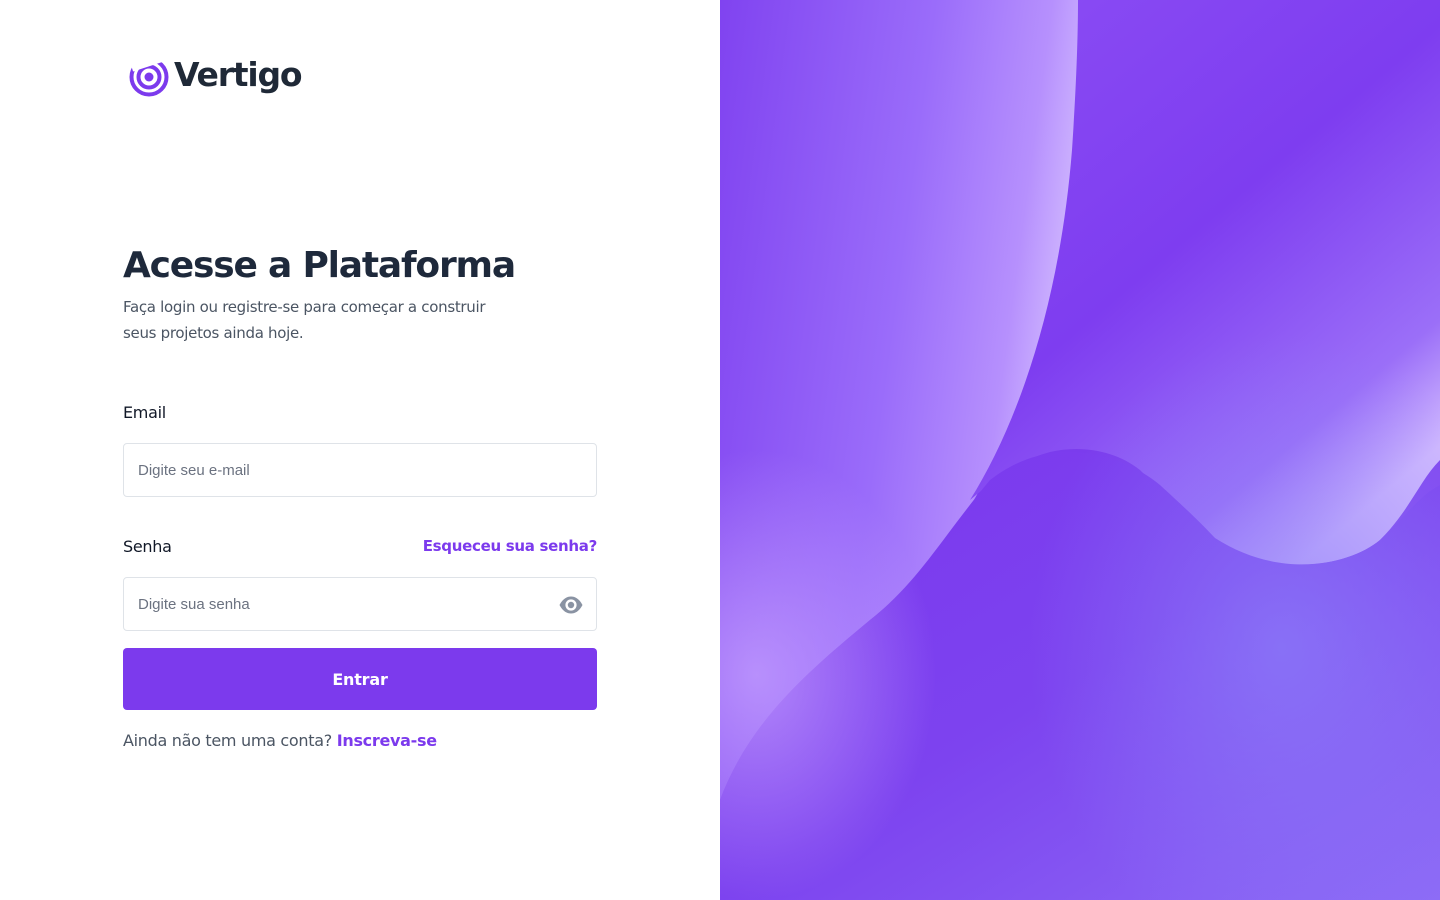 This screenshot has width=1440, height=900. What do you see at coordinates (147, 546) in the screenshot?
I see `password-label: Senha` at bounding box center [147, 546].